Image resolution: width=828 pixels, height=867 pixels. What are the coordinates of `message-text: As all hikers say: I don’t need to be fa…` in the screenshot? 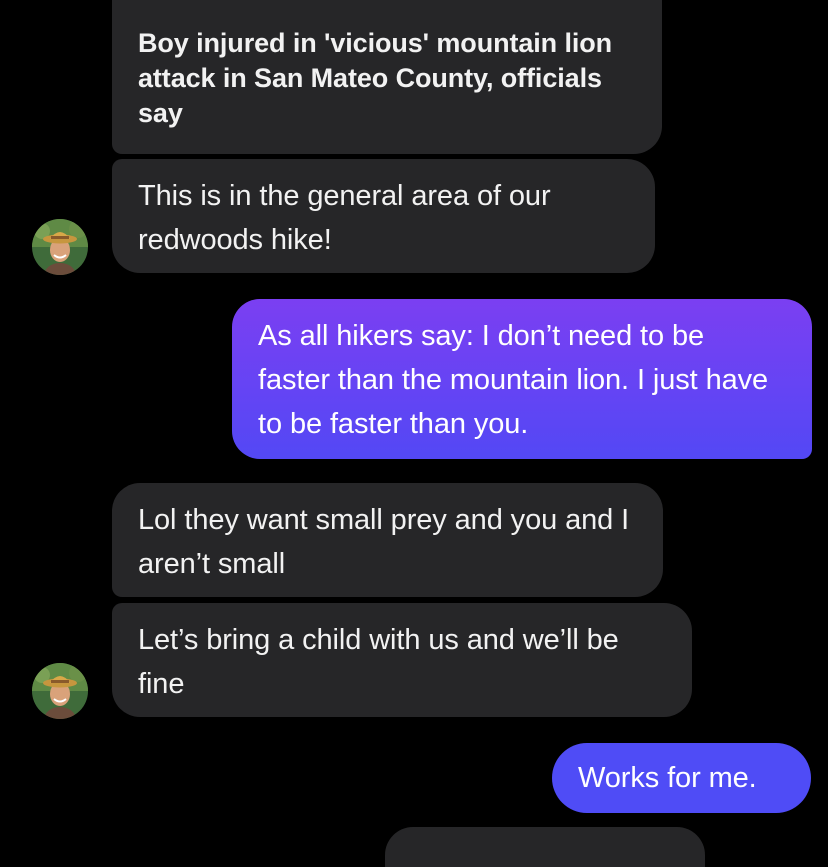 It's located at (513, 380).